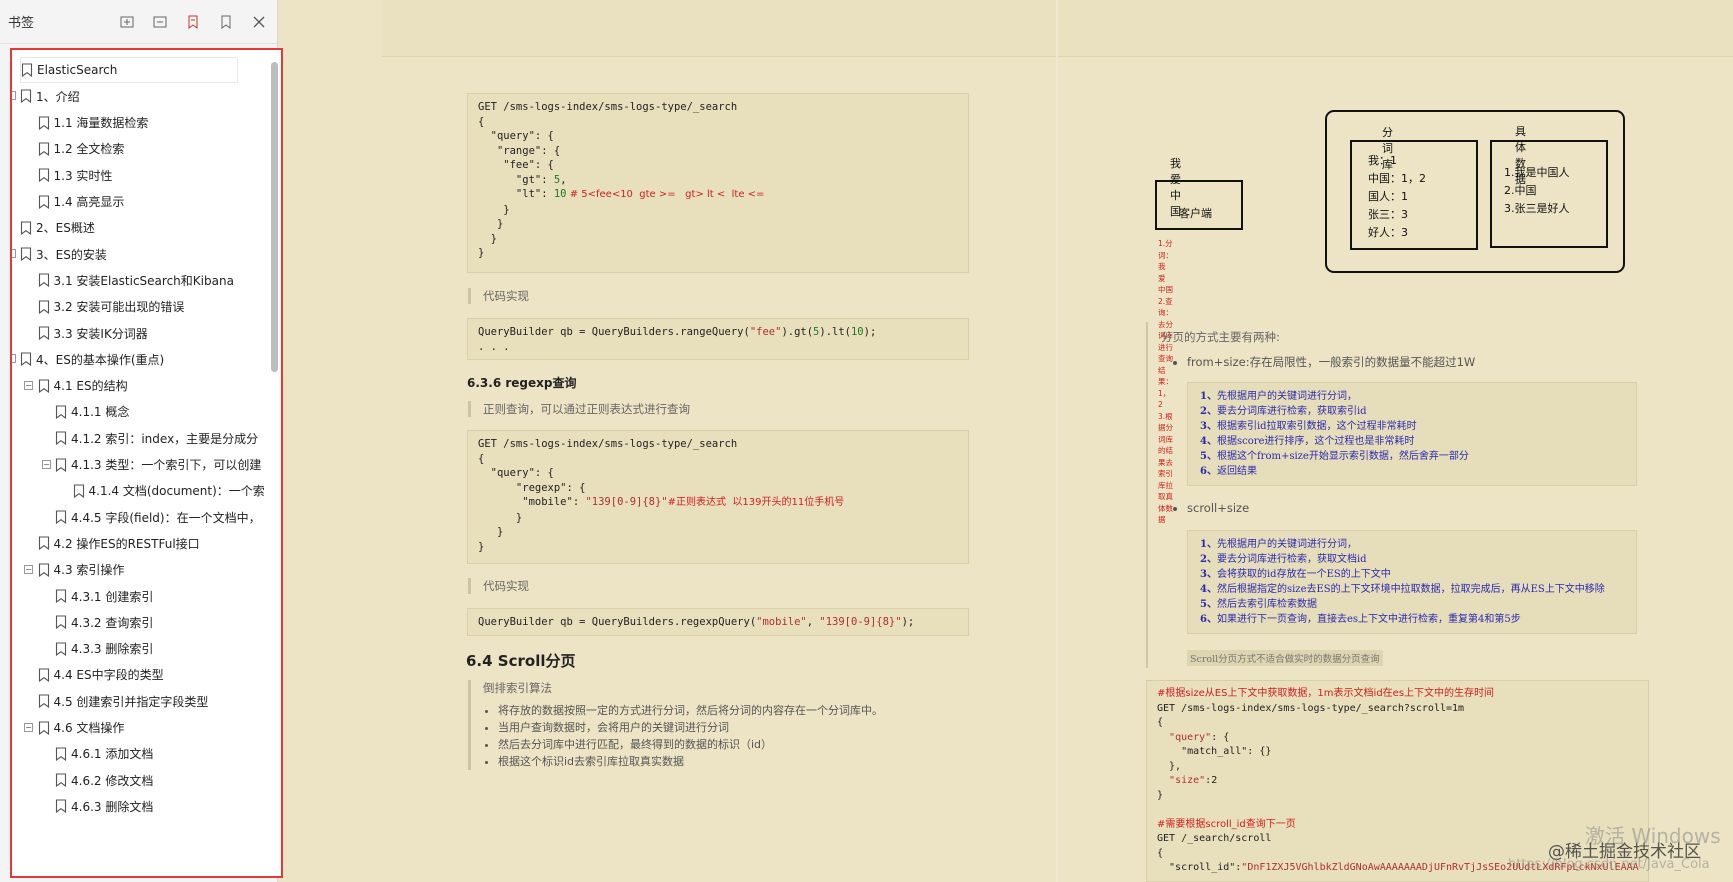 Image resolution: width=1733 pixels, height=882 pixels. I want to click on close-icon, so click(259, 22).